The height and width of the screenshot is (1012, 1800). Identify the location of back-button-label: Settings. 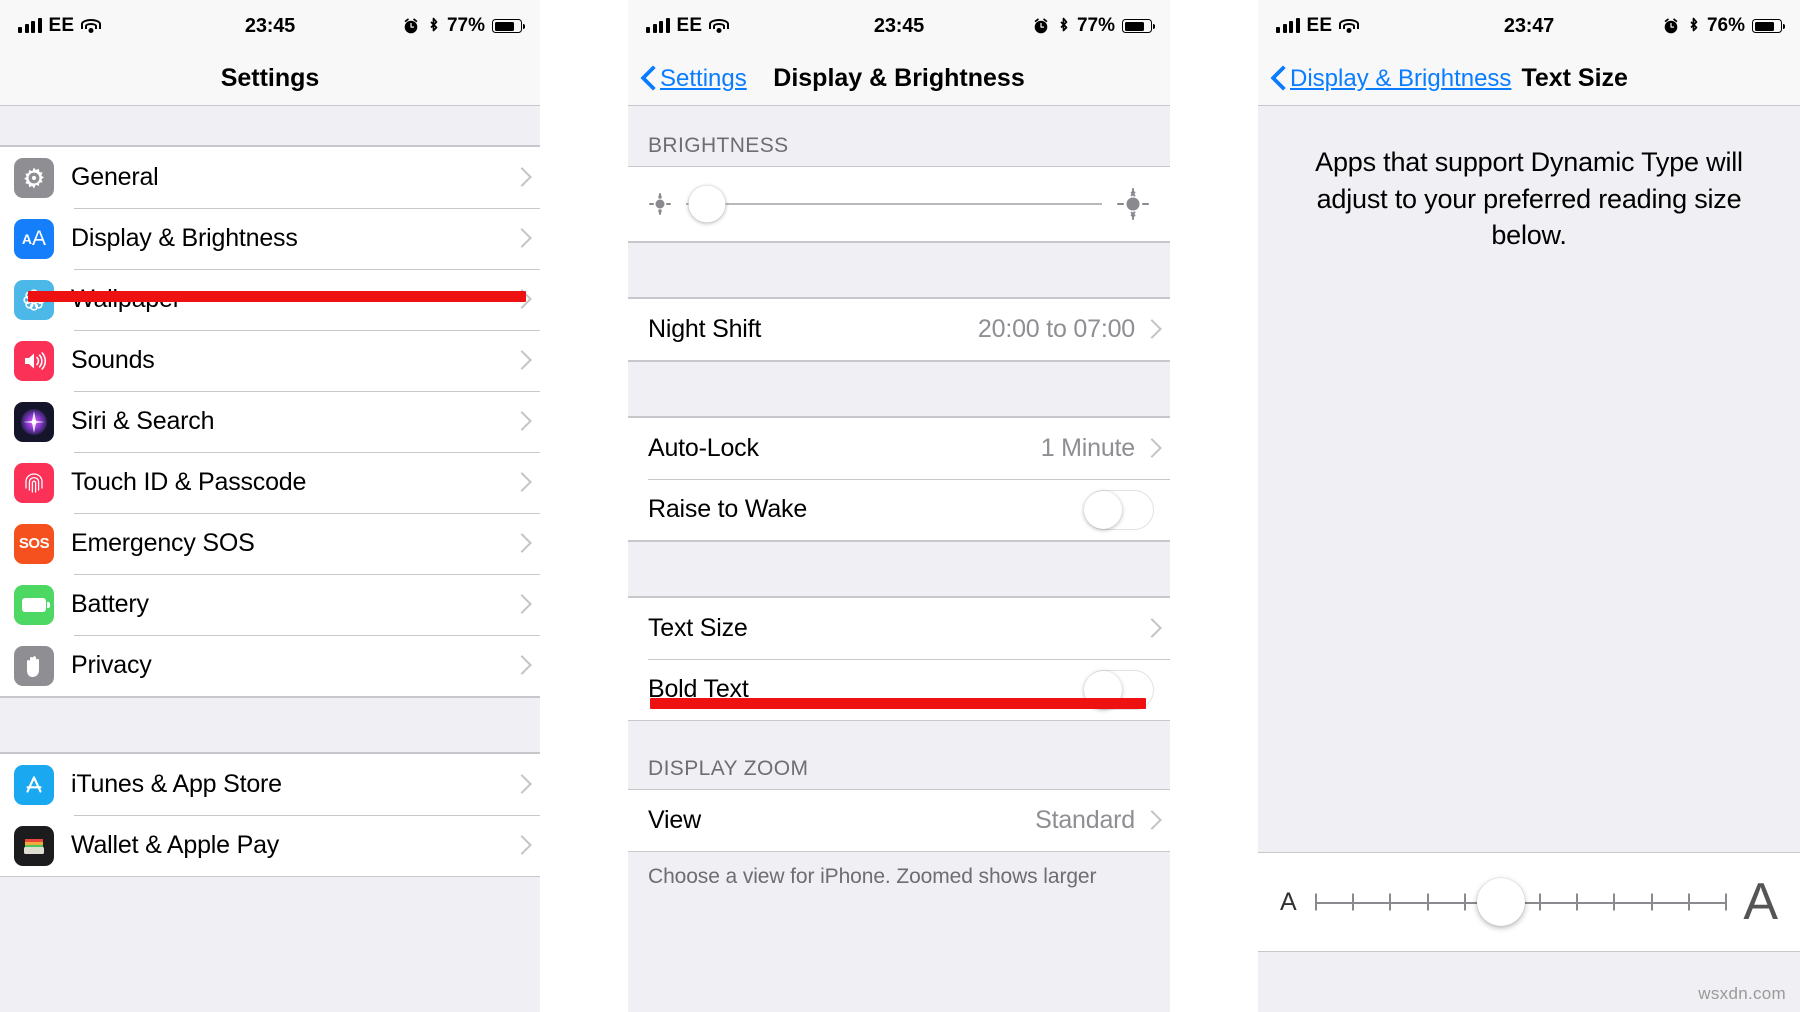
(703, 78).